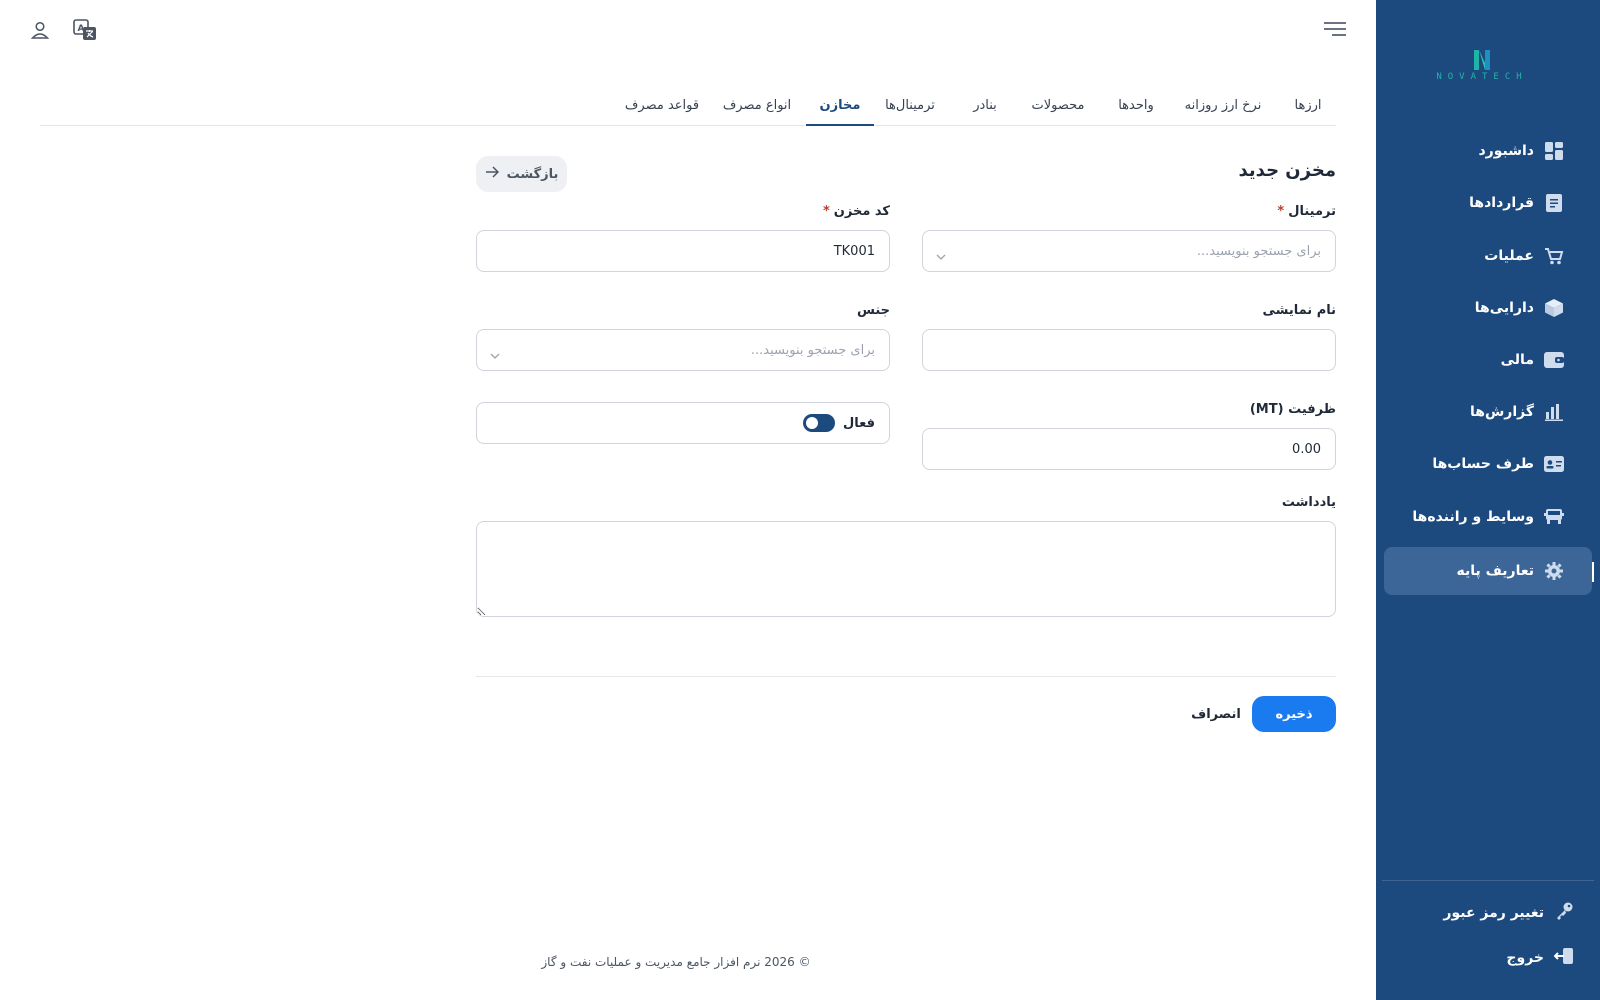 This screenshot has height=1000, width=1600. What do you see at coordinates (1506, 151) in the screenshot?
I see `sidebar-item-label: داشبورد` at bounding box center [1506, 151].